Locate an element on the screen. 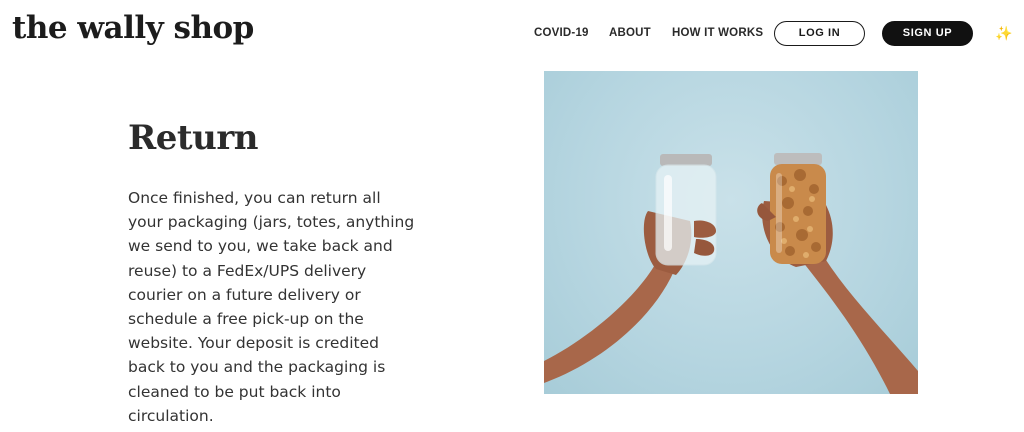 The height and width of the screenshot is (432, 1024). login-button: LOG IN is located at coordinates (819, 33).